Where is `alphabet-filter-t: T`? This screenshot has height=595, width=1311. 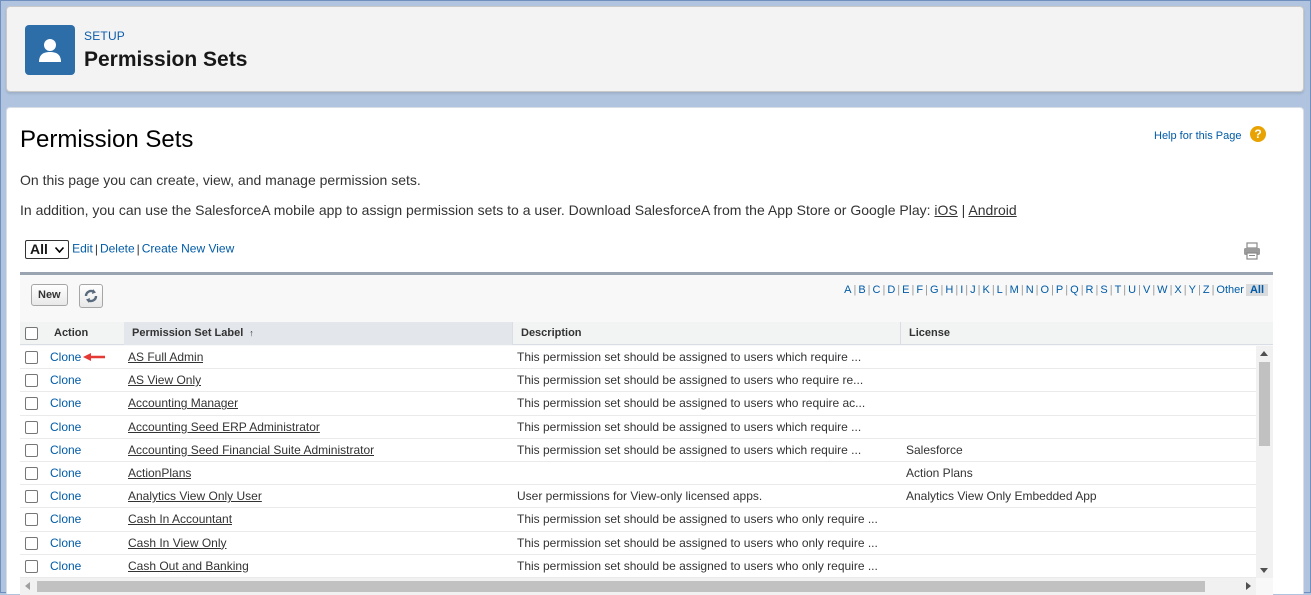
alphabet-filter-t: T is located at coordinates (1118, 290).